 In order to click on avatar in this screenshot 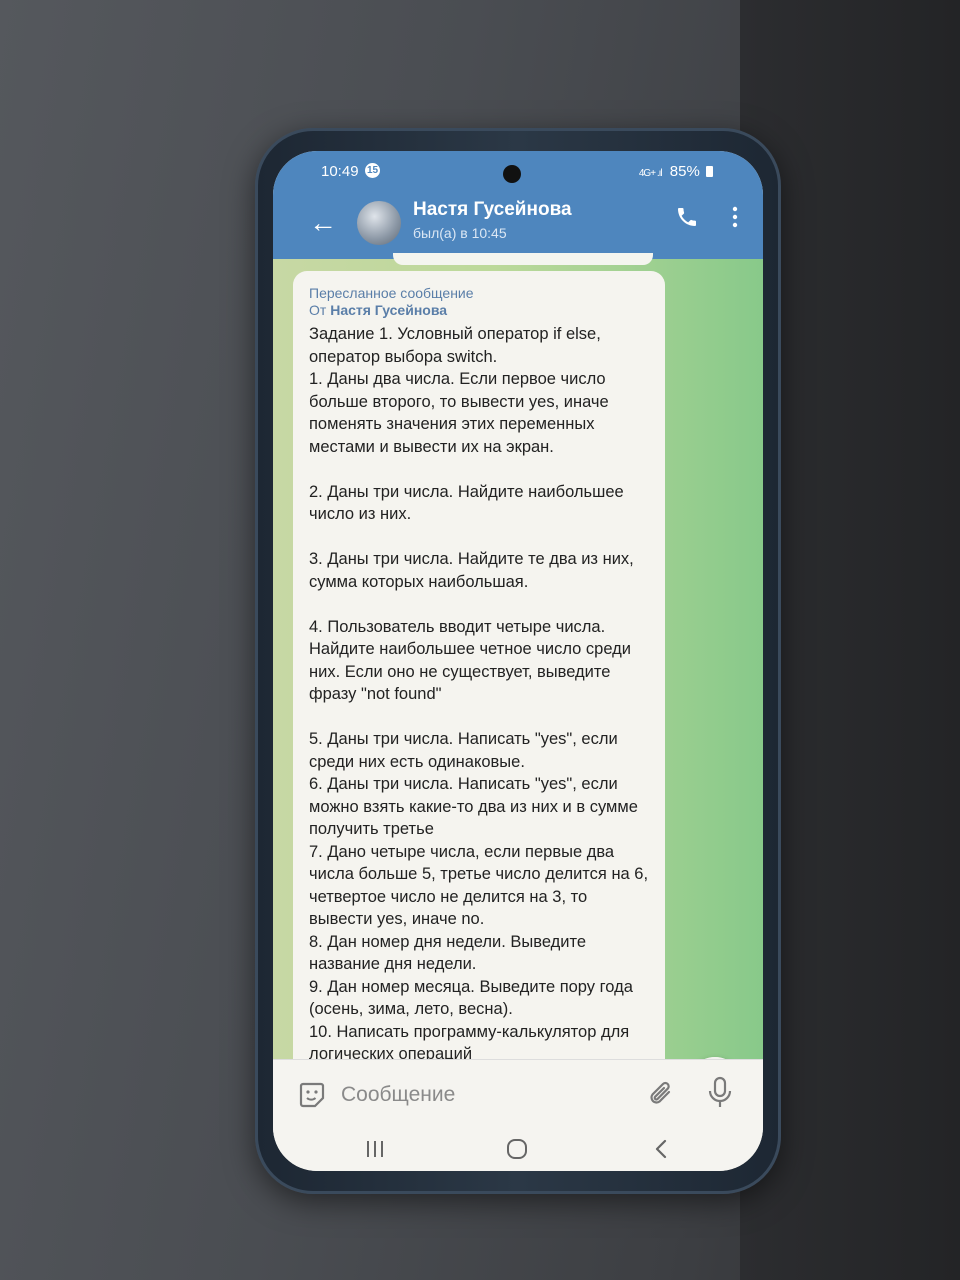, I will do `click(379, 223)`.